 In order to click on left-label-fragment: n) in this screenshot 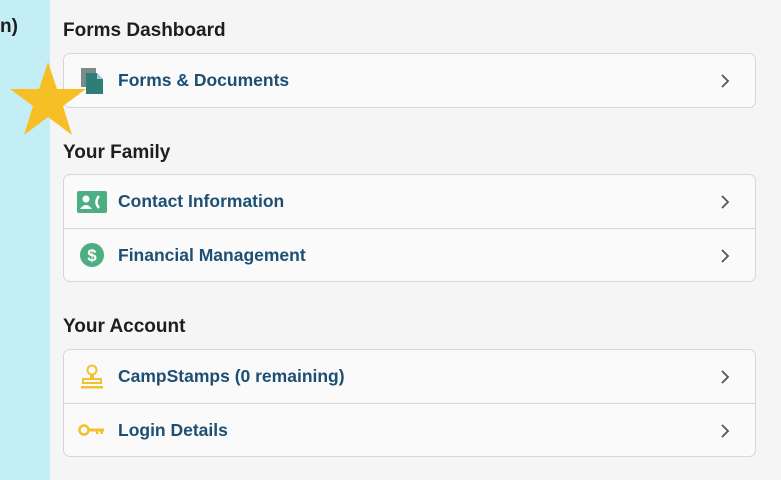, I will do `click(9, 26)`.